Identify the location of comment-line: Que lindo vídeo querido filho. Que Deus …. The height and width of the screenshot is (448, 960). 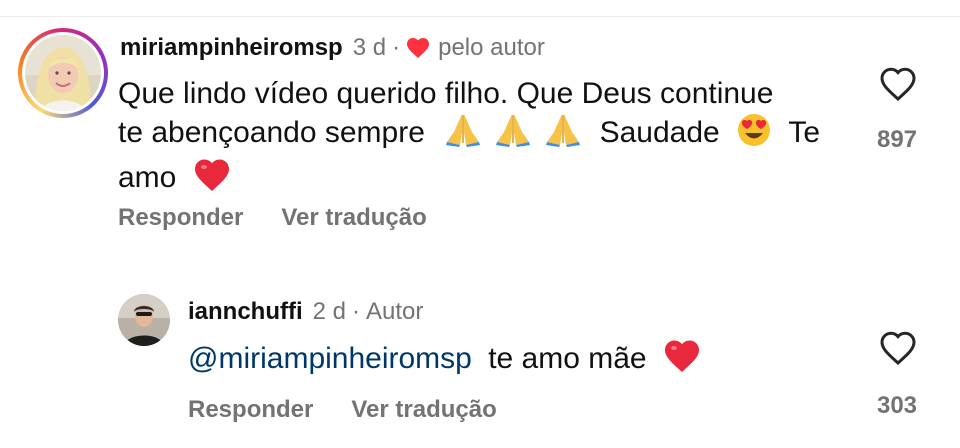
(446, 93).